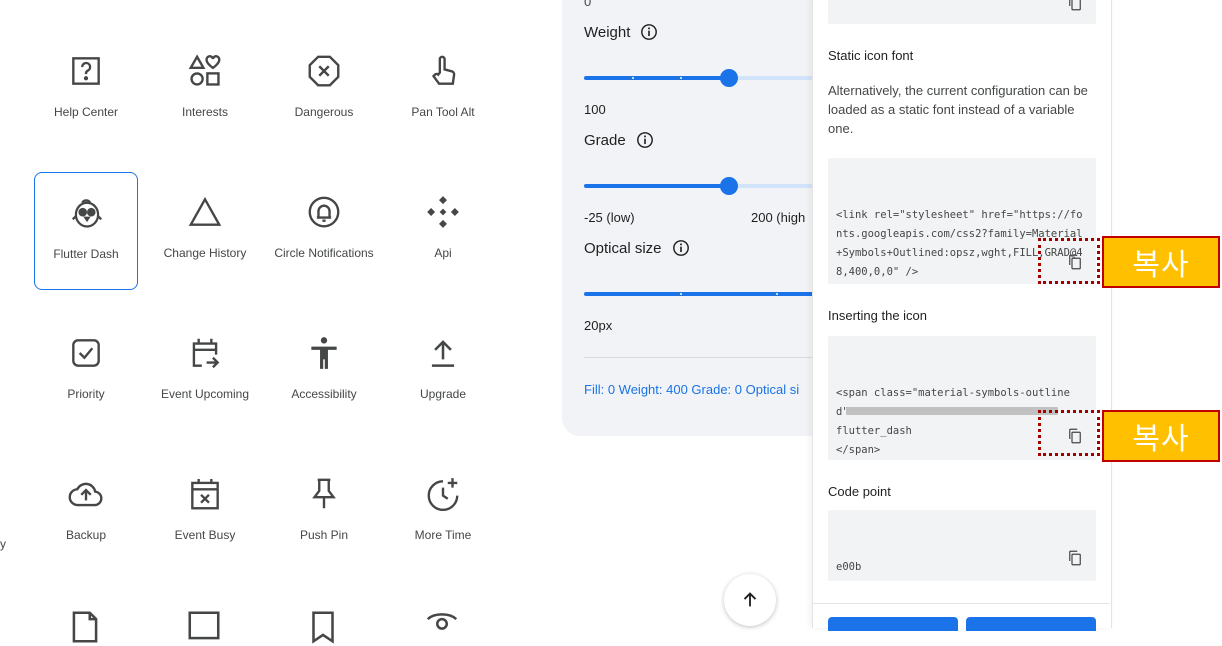 The height and width of the screenshot is (646, 1222). I want to click on grade-high-value: 200 (high, so click(778, 217).